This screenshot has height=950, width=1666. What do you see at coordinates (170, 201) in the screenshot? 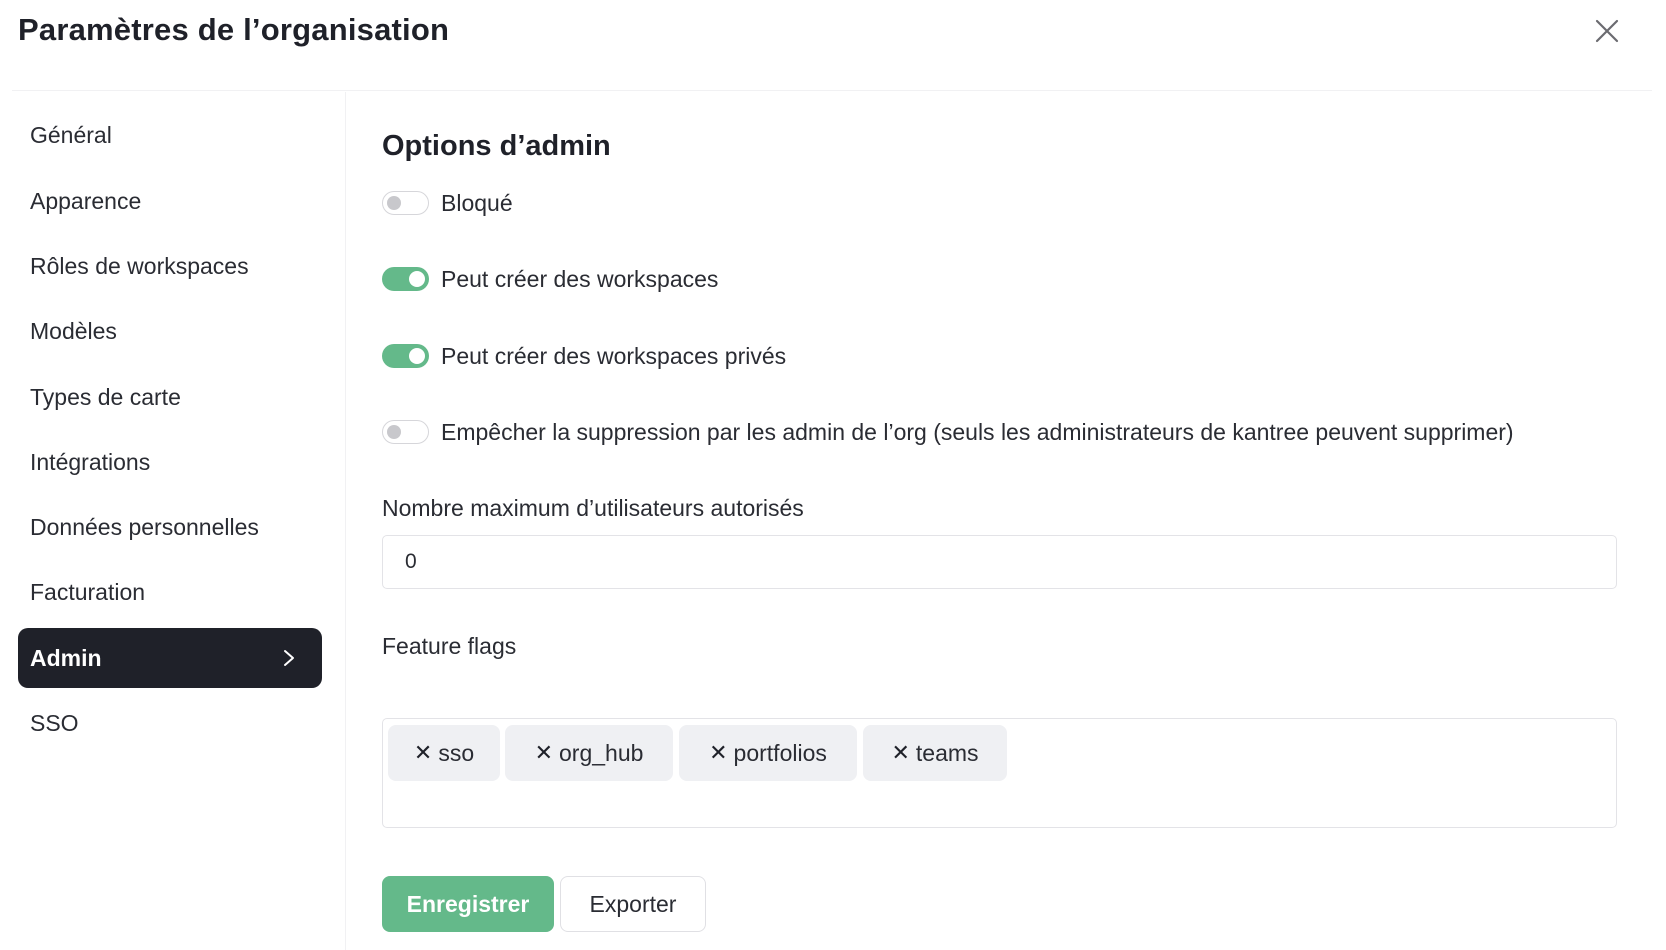
I see `sidebar-item-appearance: Apparence` at bounding box center [170, 201].